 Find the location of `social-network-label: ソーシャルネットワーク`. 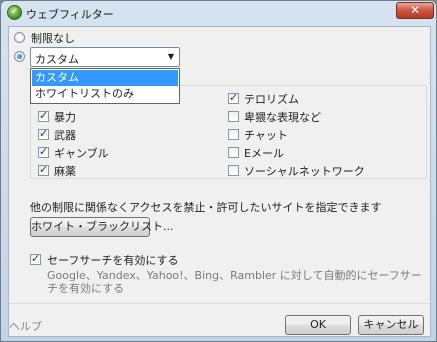

social-network-label: ソーシャルネットワーク is located at coordinates (304, 171).